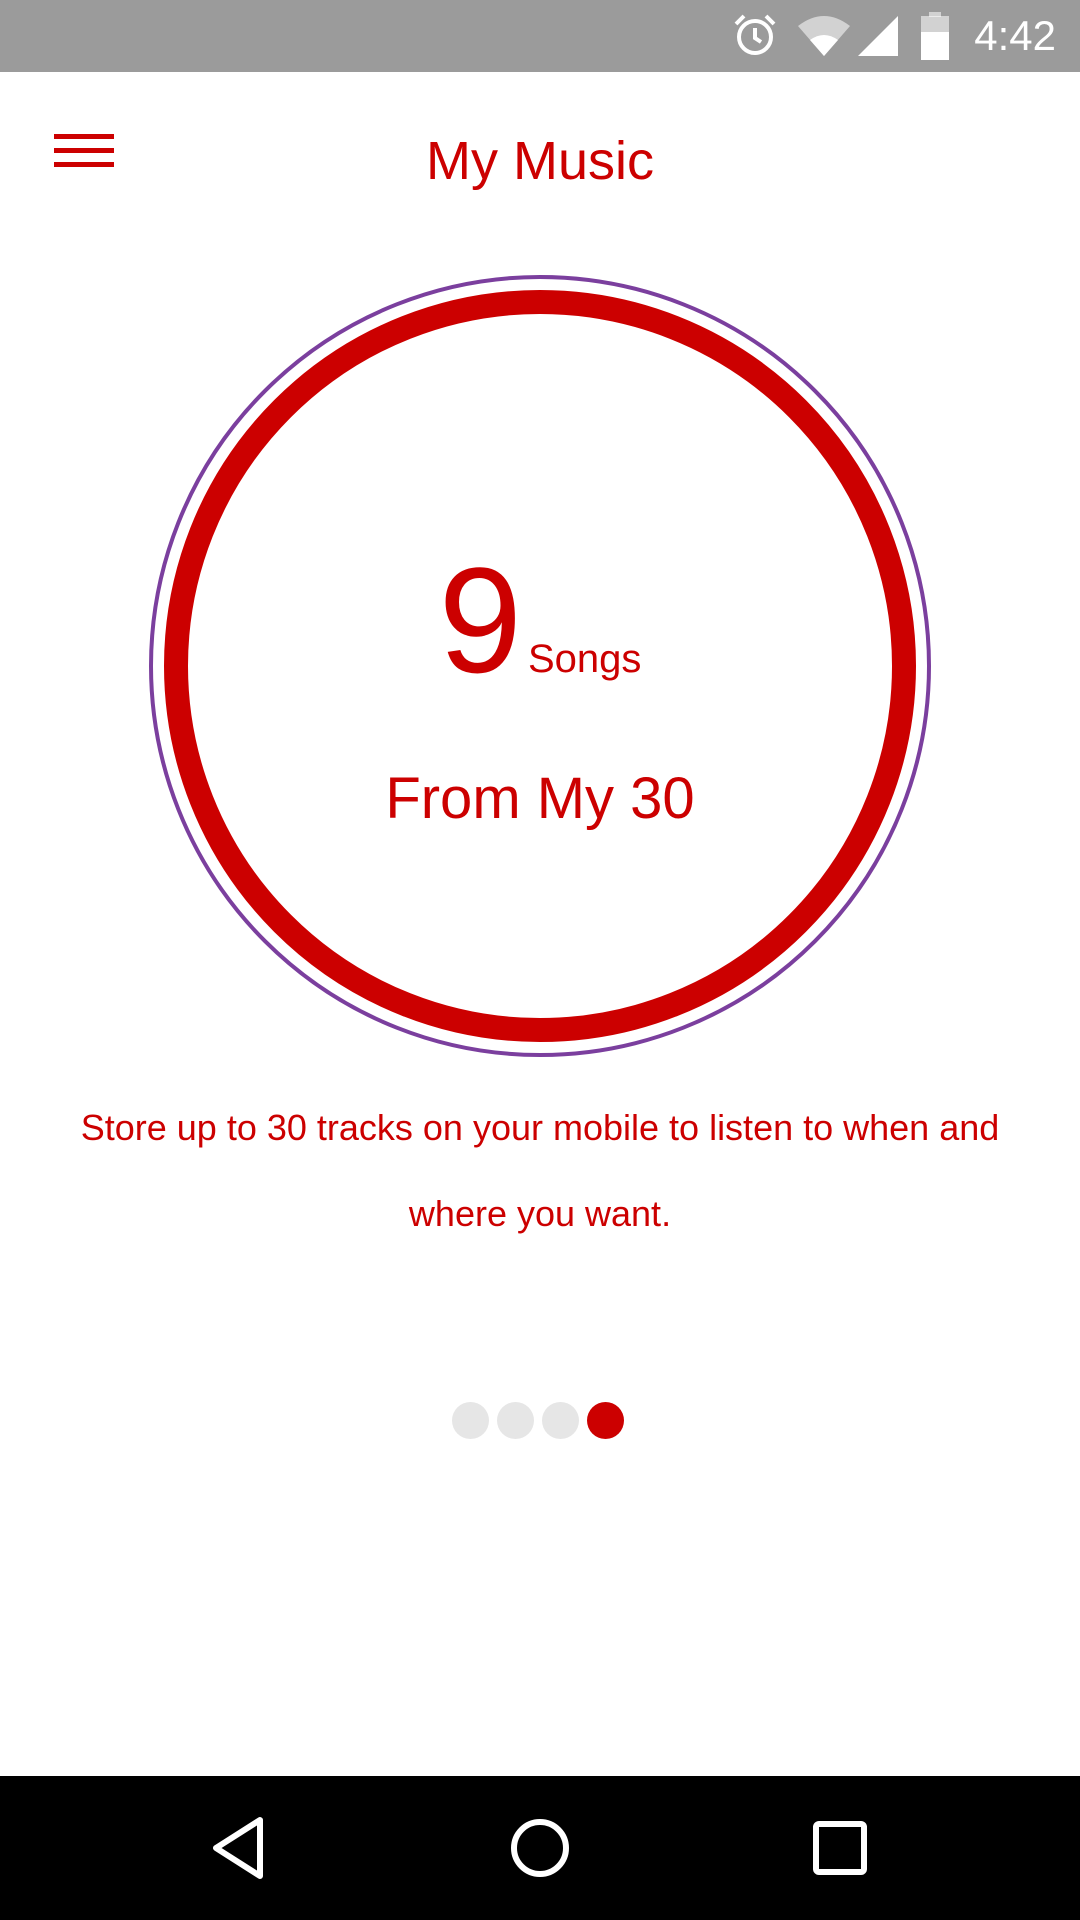 This screenshot has height=1920, width=1080. Describe the element at coordinates (755, 34) in the screenshot. I see `alarm-icon` at that location.